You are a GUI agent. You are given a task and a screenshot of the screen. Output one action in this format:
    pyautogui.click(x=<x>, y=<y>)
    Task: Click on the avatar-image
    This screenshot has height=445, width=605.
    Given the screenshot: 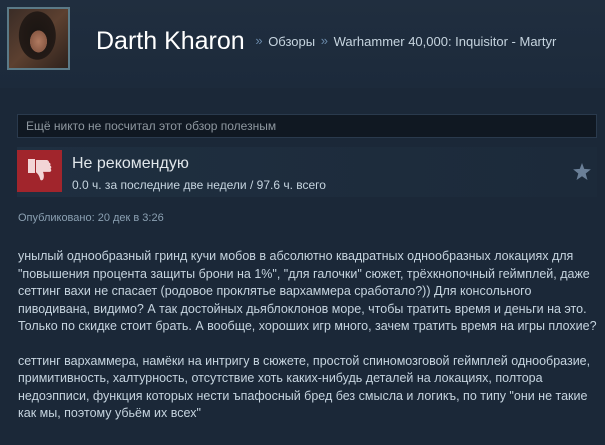 What is the action you would take?
    pyautogui.click(x=38, y=38)
    